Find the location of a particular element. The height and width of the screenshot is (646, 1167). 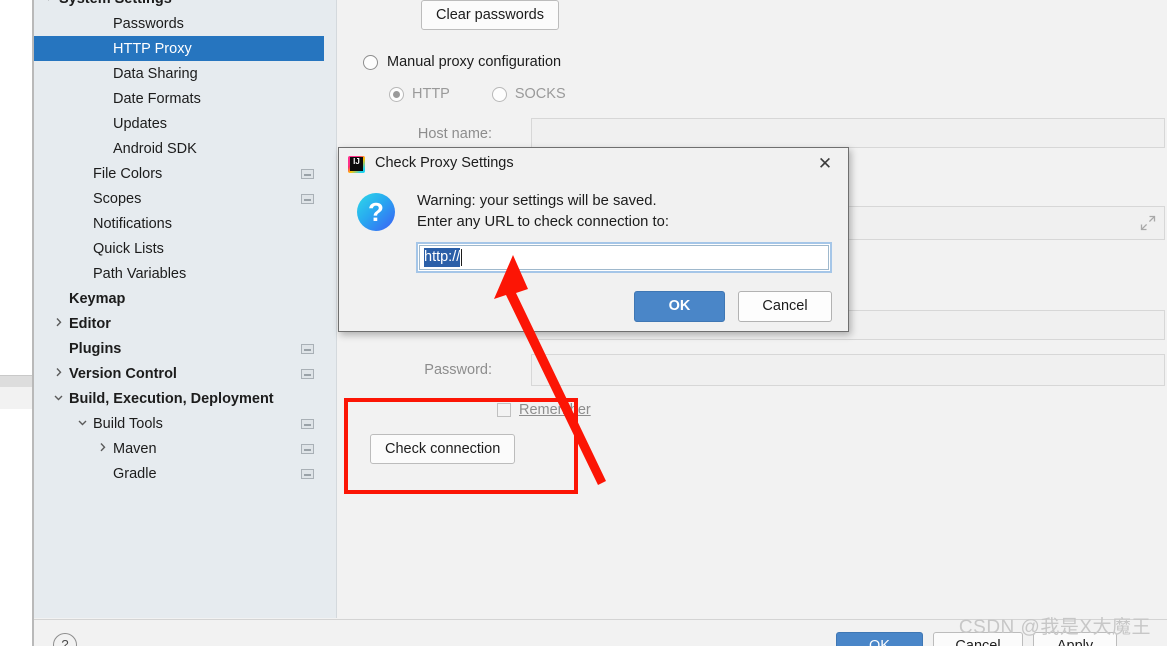

sidebar-item-label: Notifications is located at coordinates (132, 223).